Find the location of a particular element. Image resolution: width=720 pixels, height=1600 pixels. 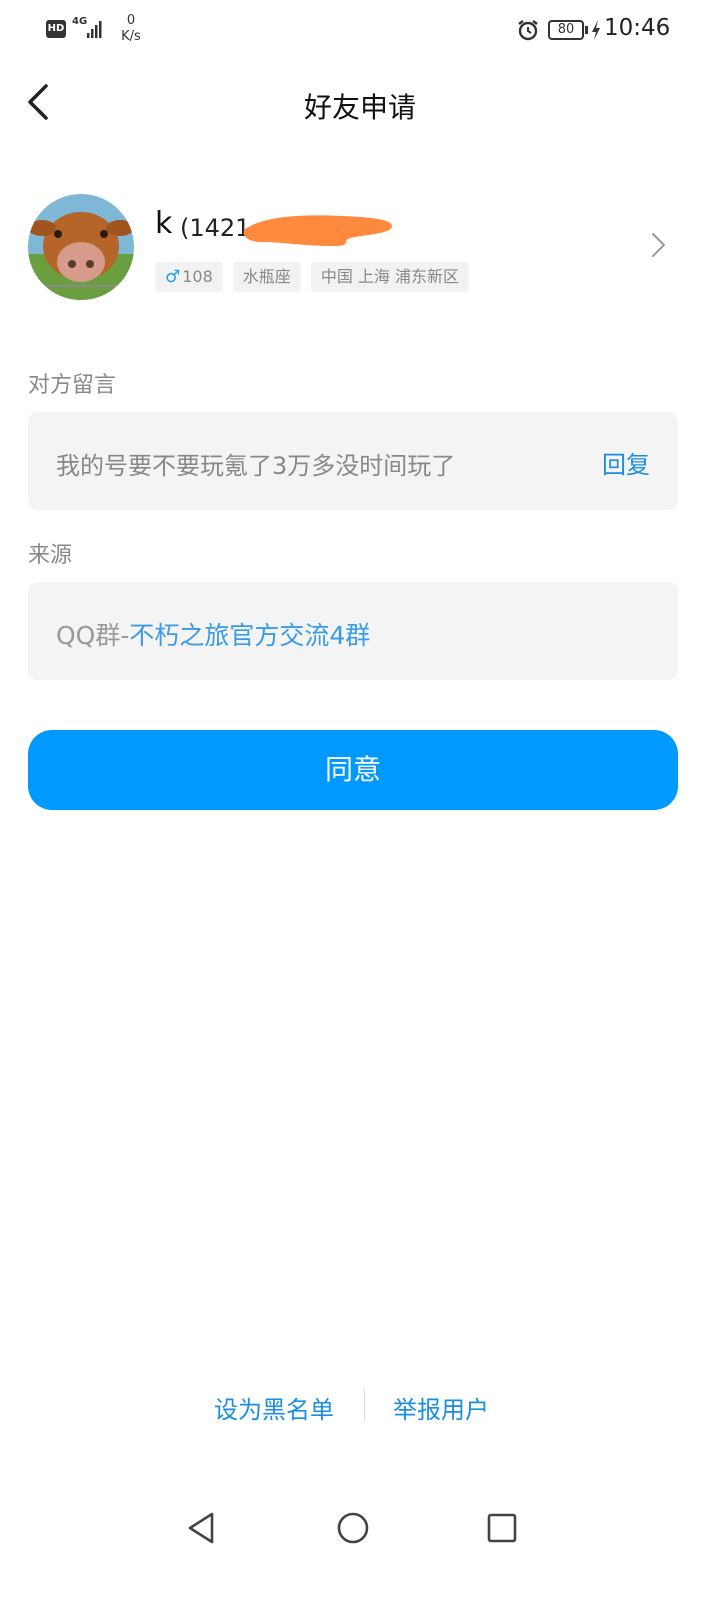

status-bar: HD 4G 0 K/s 80 10:46 is located at coordinates (360, 32).